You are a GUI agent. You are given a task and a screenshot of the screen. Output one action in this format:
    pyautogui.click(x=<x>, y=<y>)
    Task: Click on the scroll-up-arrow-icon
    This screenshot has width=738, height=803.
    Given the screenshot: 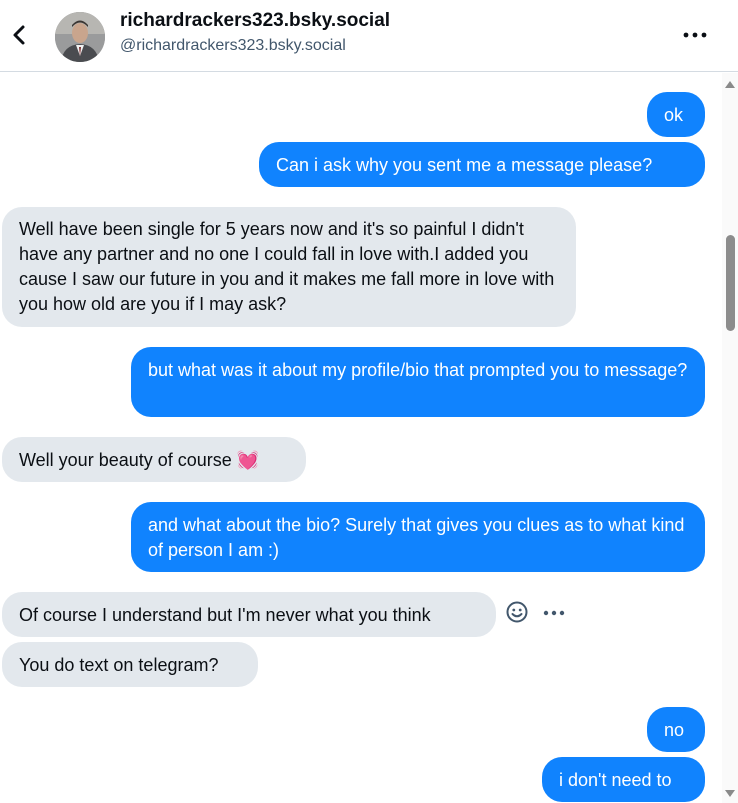 What is the action you would take?
    pyautogui.click(x=730, y=84)
    